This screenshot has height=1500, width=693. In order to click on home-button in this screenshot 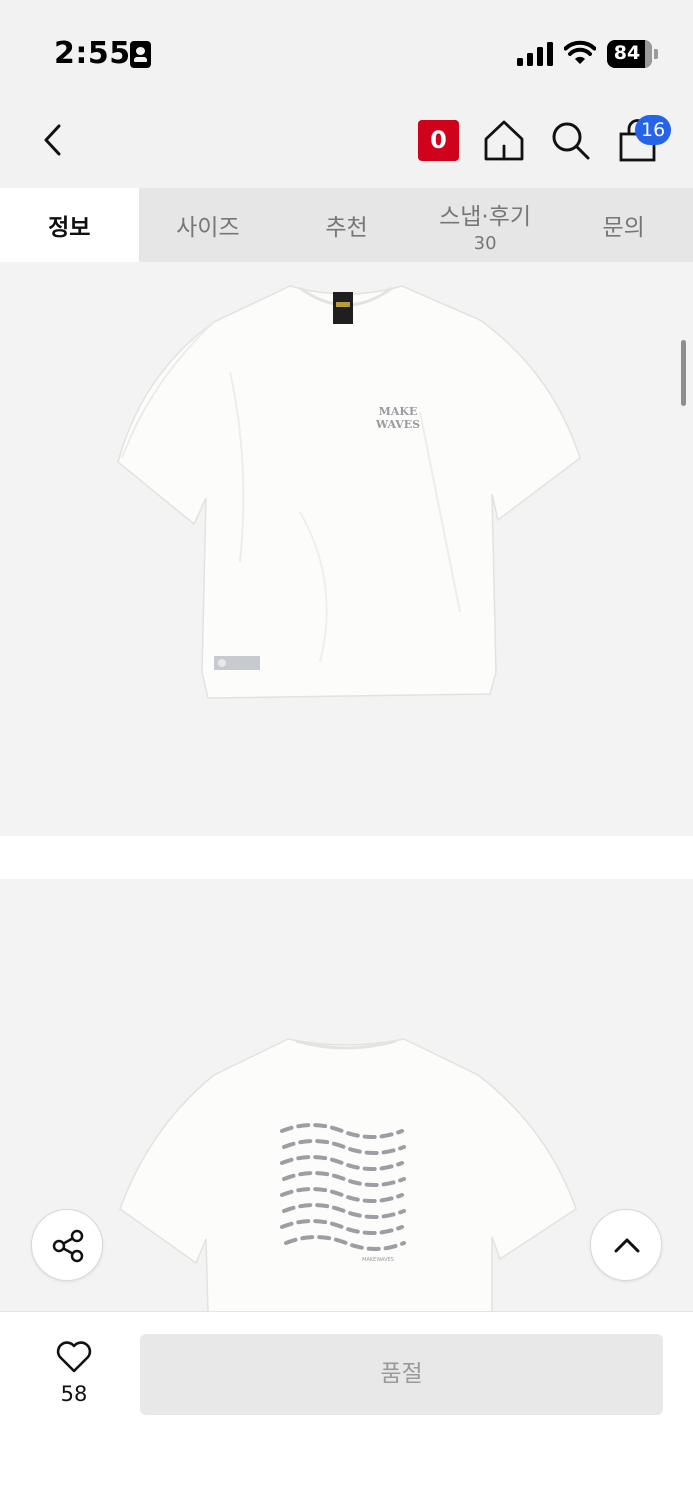, I will do `click(504, 140)`.